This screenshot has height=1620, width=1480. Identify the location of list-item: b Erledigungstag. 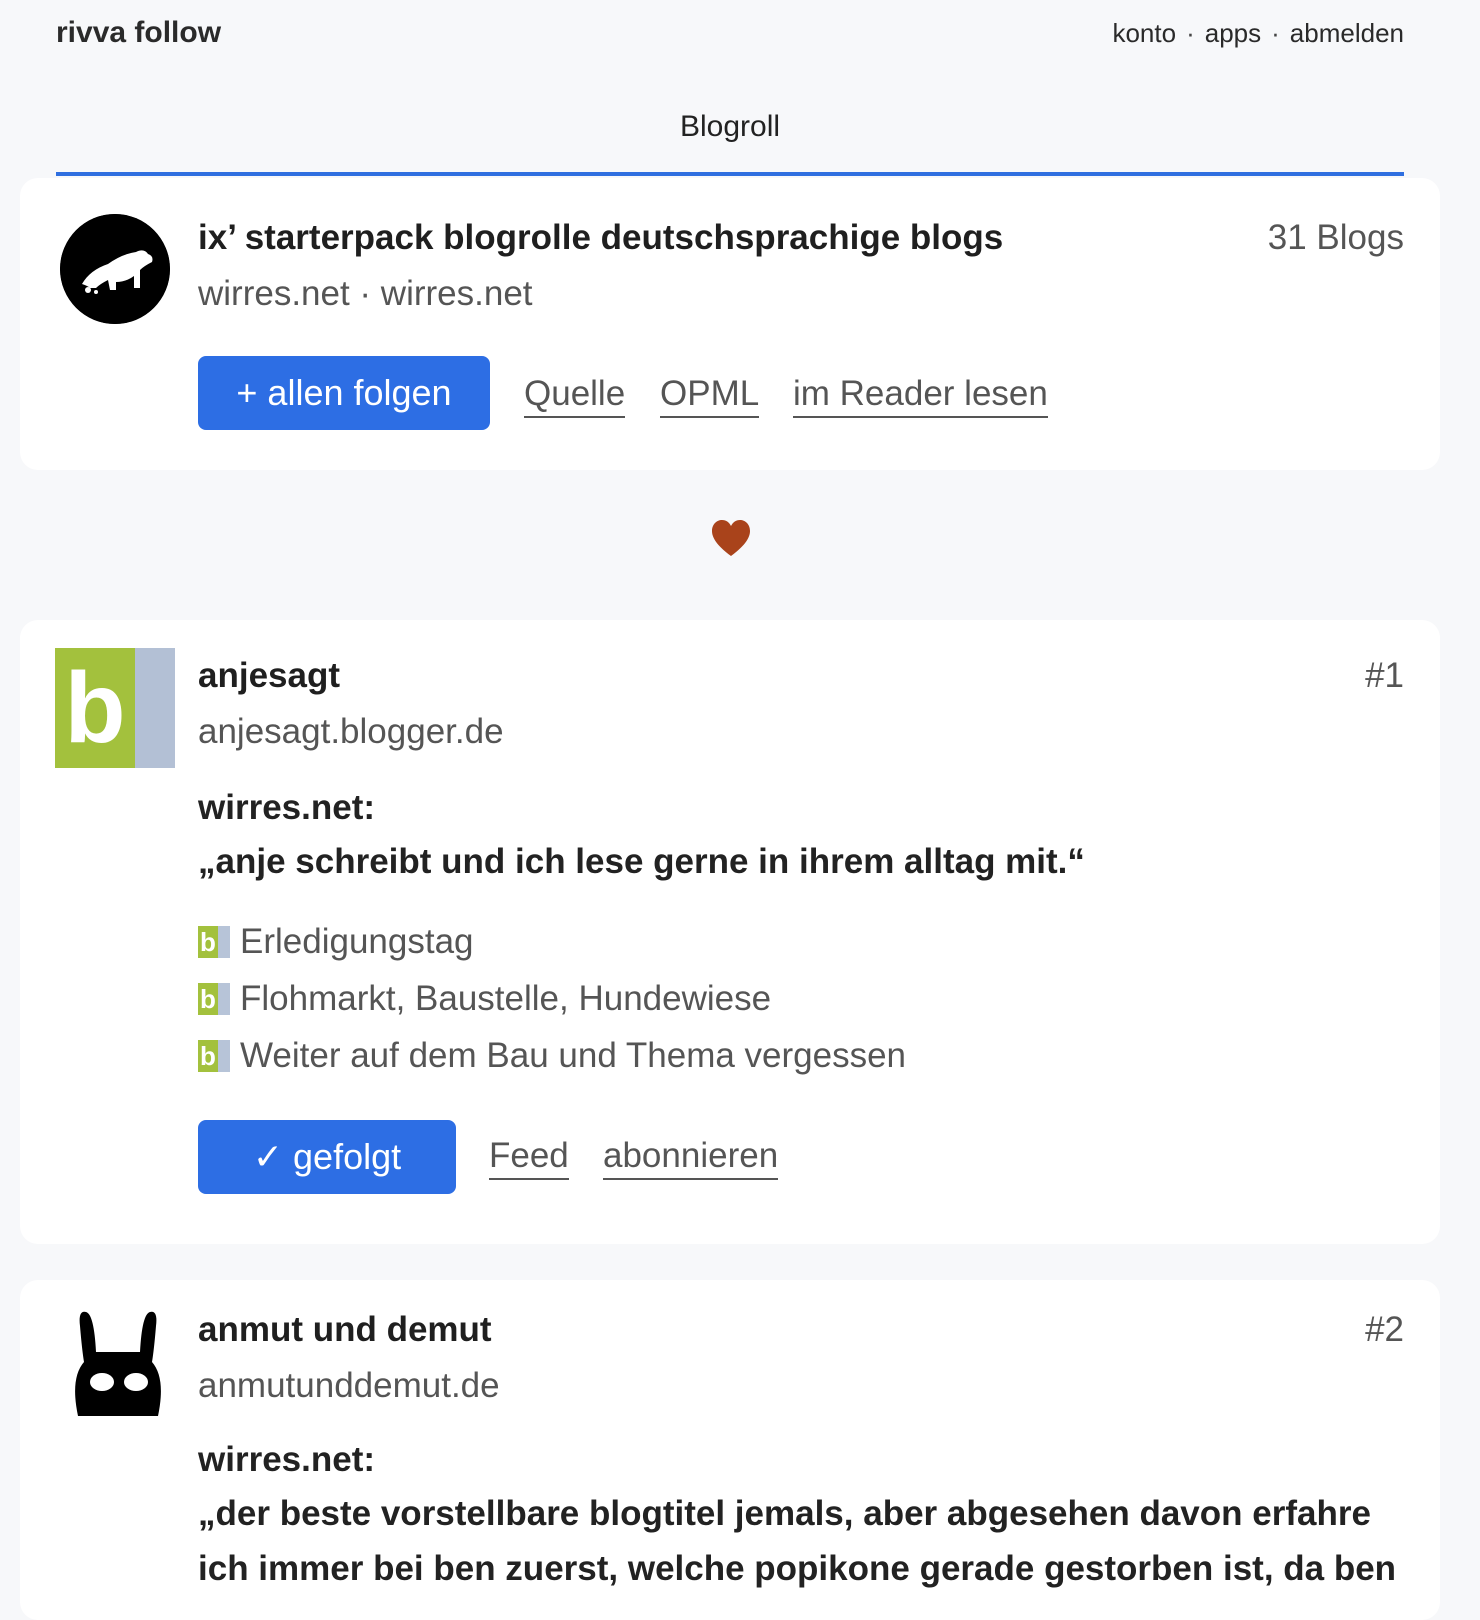
(336, 942).